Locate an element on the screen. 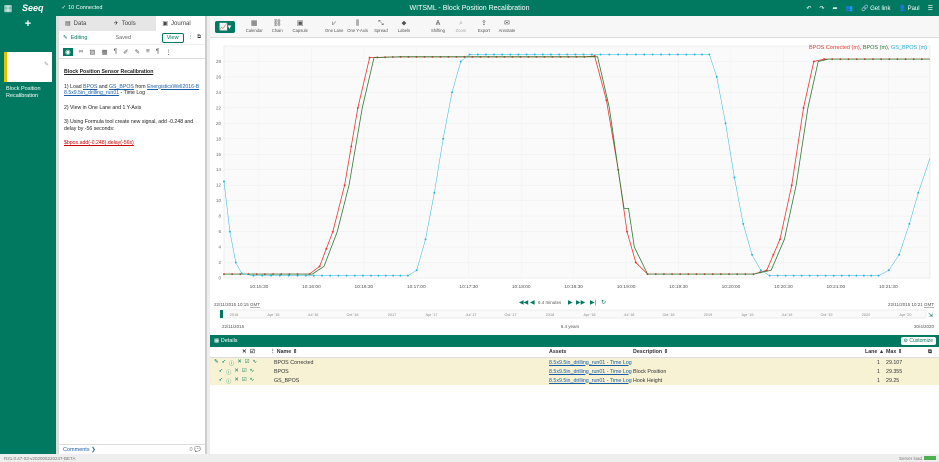 The height and width of the screenshot is (462, 939). column-max: Max ⇕ is located at coordinates (894, 352).